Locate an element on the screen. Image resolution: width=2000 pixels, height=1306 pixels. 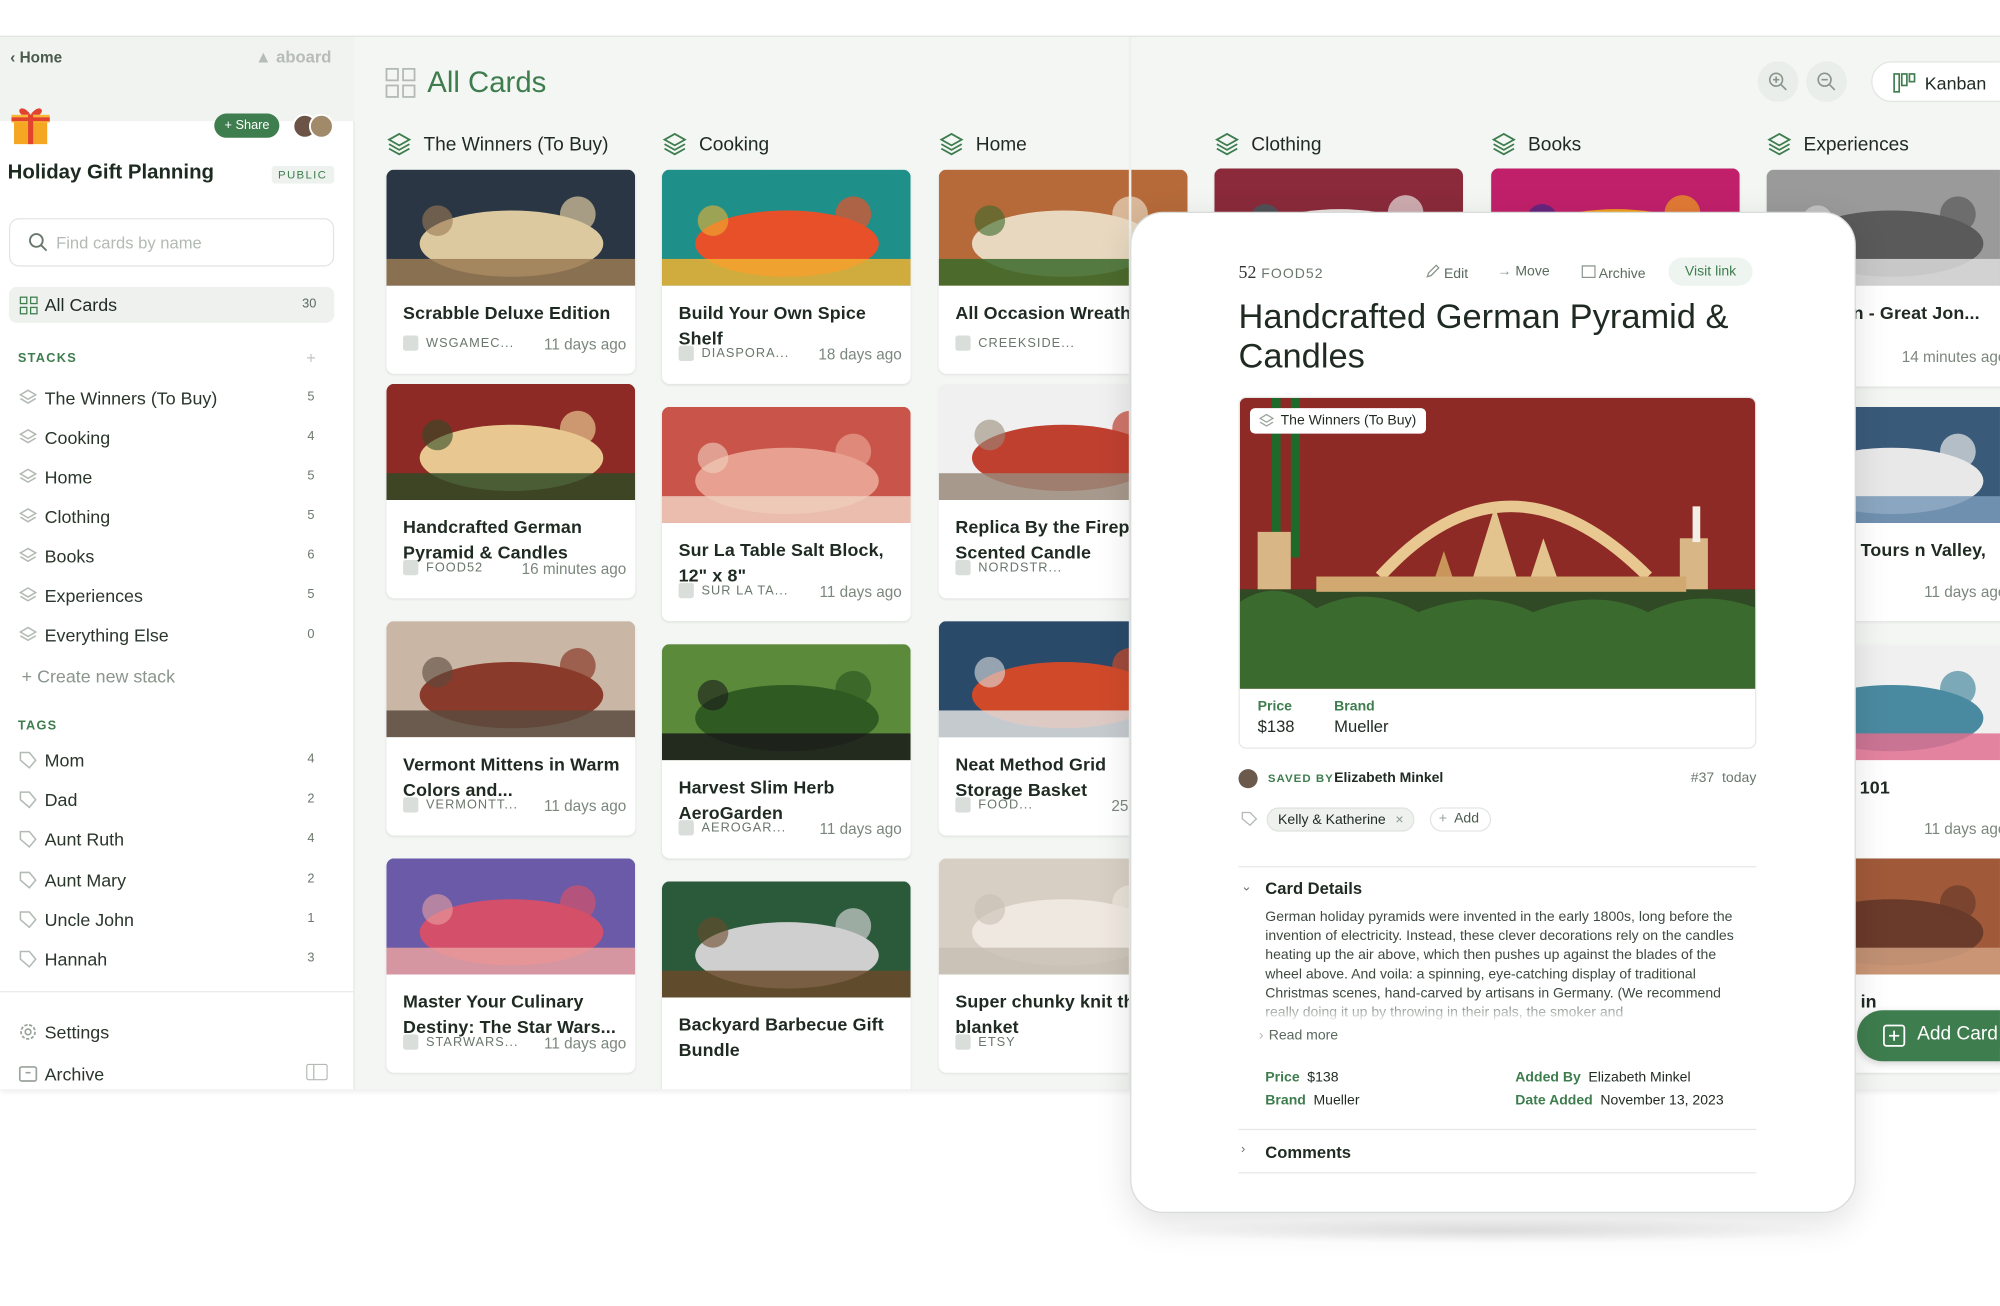
view-selector: Kanban is located at coordinates (1935, 82).